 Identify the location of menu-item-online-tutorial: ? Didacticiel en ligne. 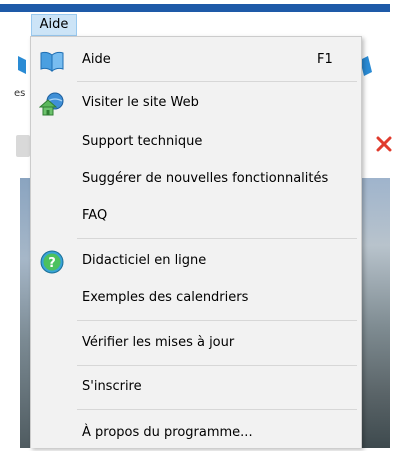
(196, 261).